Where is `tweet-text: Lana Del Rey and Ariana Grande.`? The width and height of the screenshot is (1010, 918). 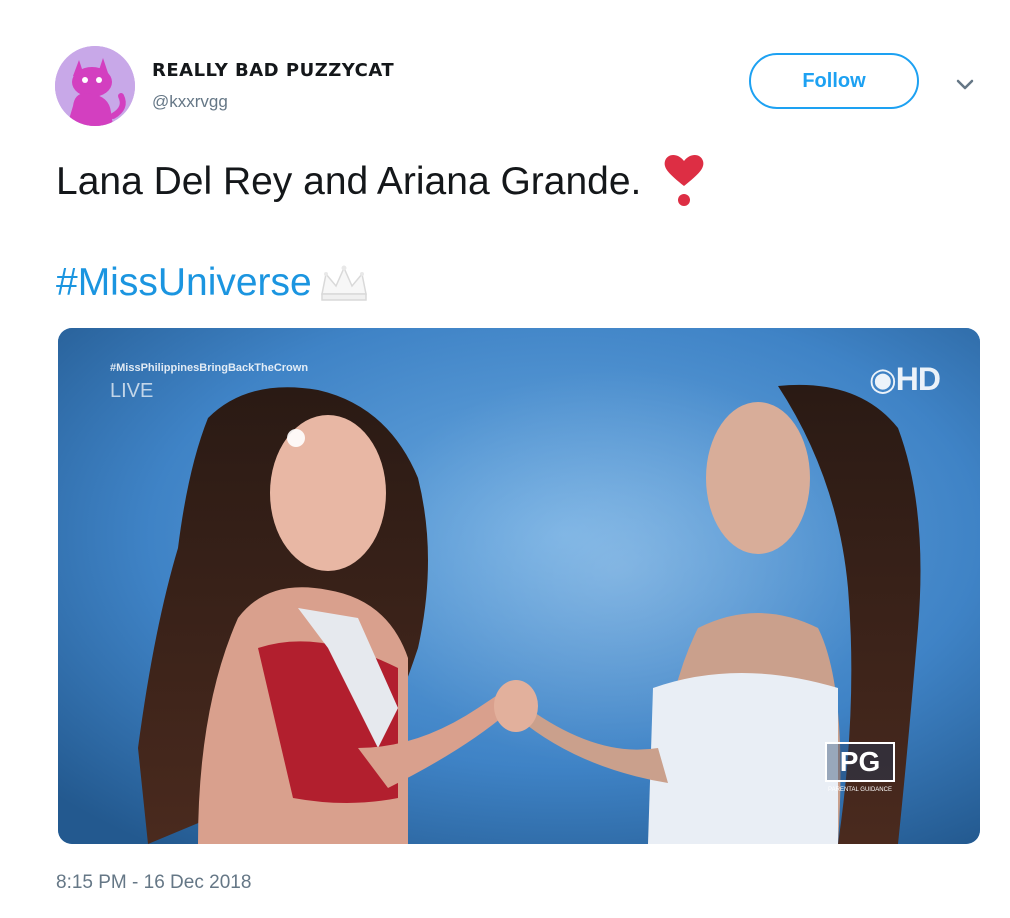 tweet-text: Lana Del Rey and Ariana Grande. is located at coordinates (381, 182).